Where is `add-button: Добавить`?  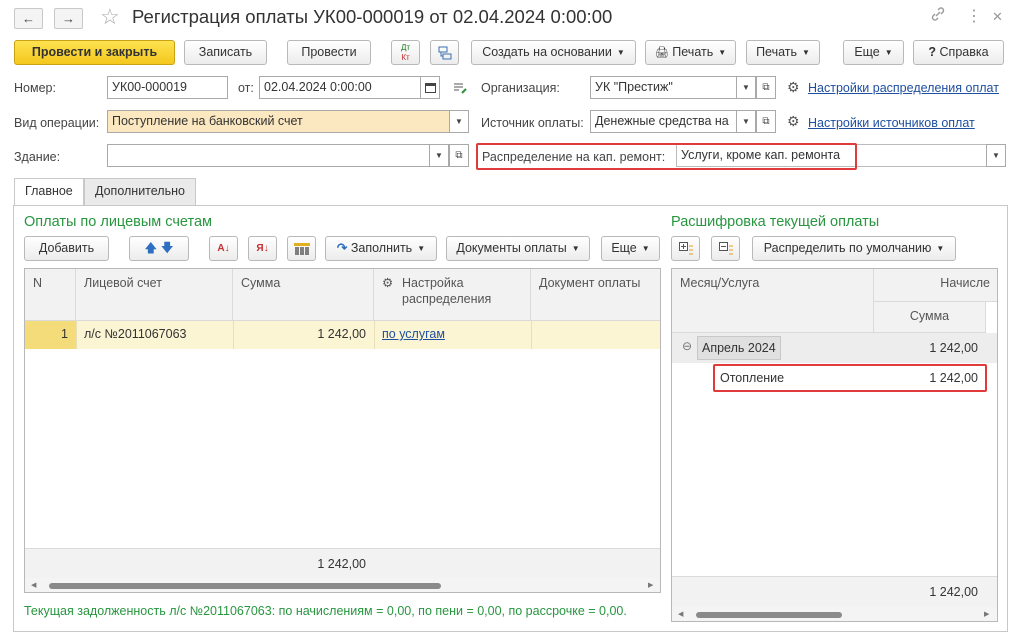
add-button: Добавить is located at coordinates (66, 248).